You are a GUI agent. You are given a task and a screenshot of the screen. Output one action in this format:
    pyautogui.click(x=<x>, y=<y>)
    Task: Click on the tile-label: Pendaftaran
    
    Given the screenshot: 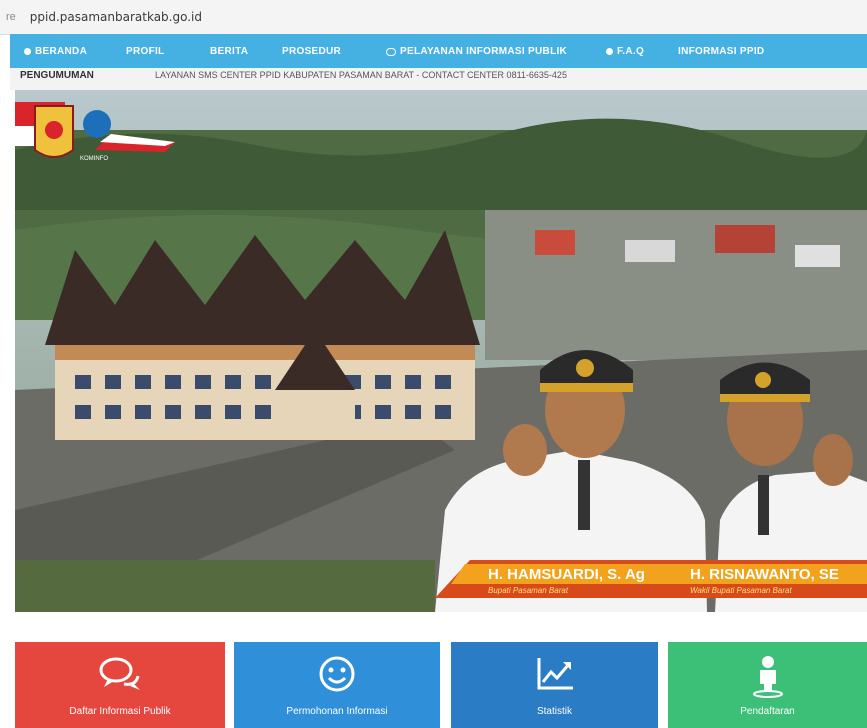 What is the action you would take?
    pyautogui.click(x=767, y=711)
    